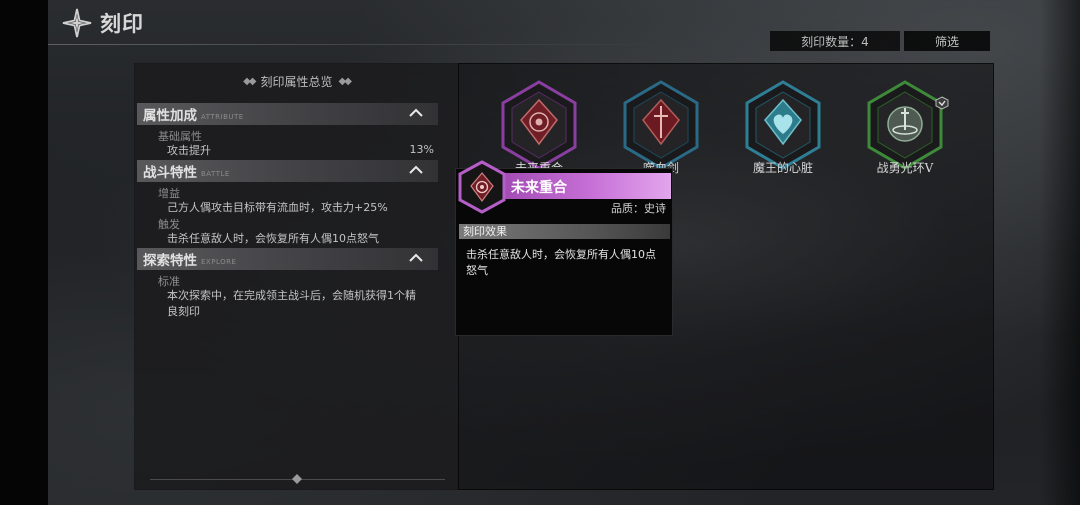 The height and width of the screenshot is (505, 1080). I want to click on rule-diamond-icon, so click(297, 479).